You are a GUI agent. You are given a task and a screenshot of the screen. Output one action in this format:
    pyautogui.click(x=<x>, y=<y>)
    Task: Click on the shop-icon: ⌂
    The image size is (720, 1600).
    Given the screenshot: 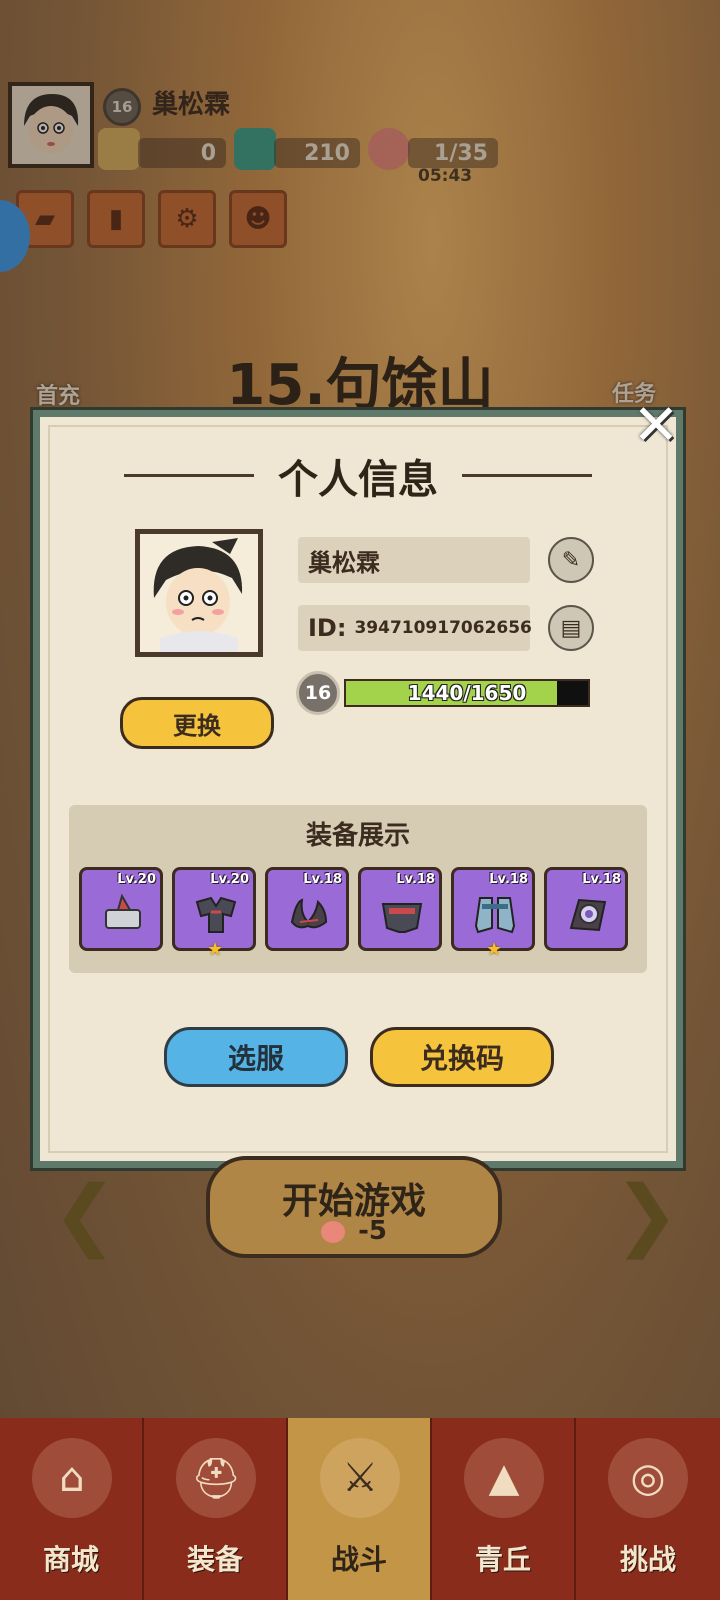 What is the action you would take?
    pyautogui.click(x=72, y=1478)
    